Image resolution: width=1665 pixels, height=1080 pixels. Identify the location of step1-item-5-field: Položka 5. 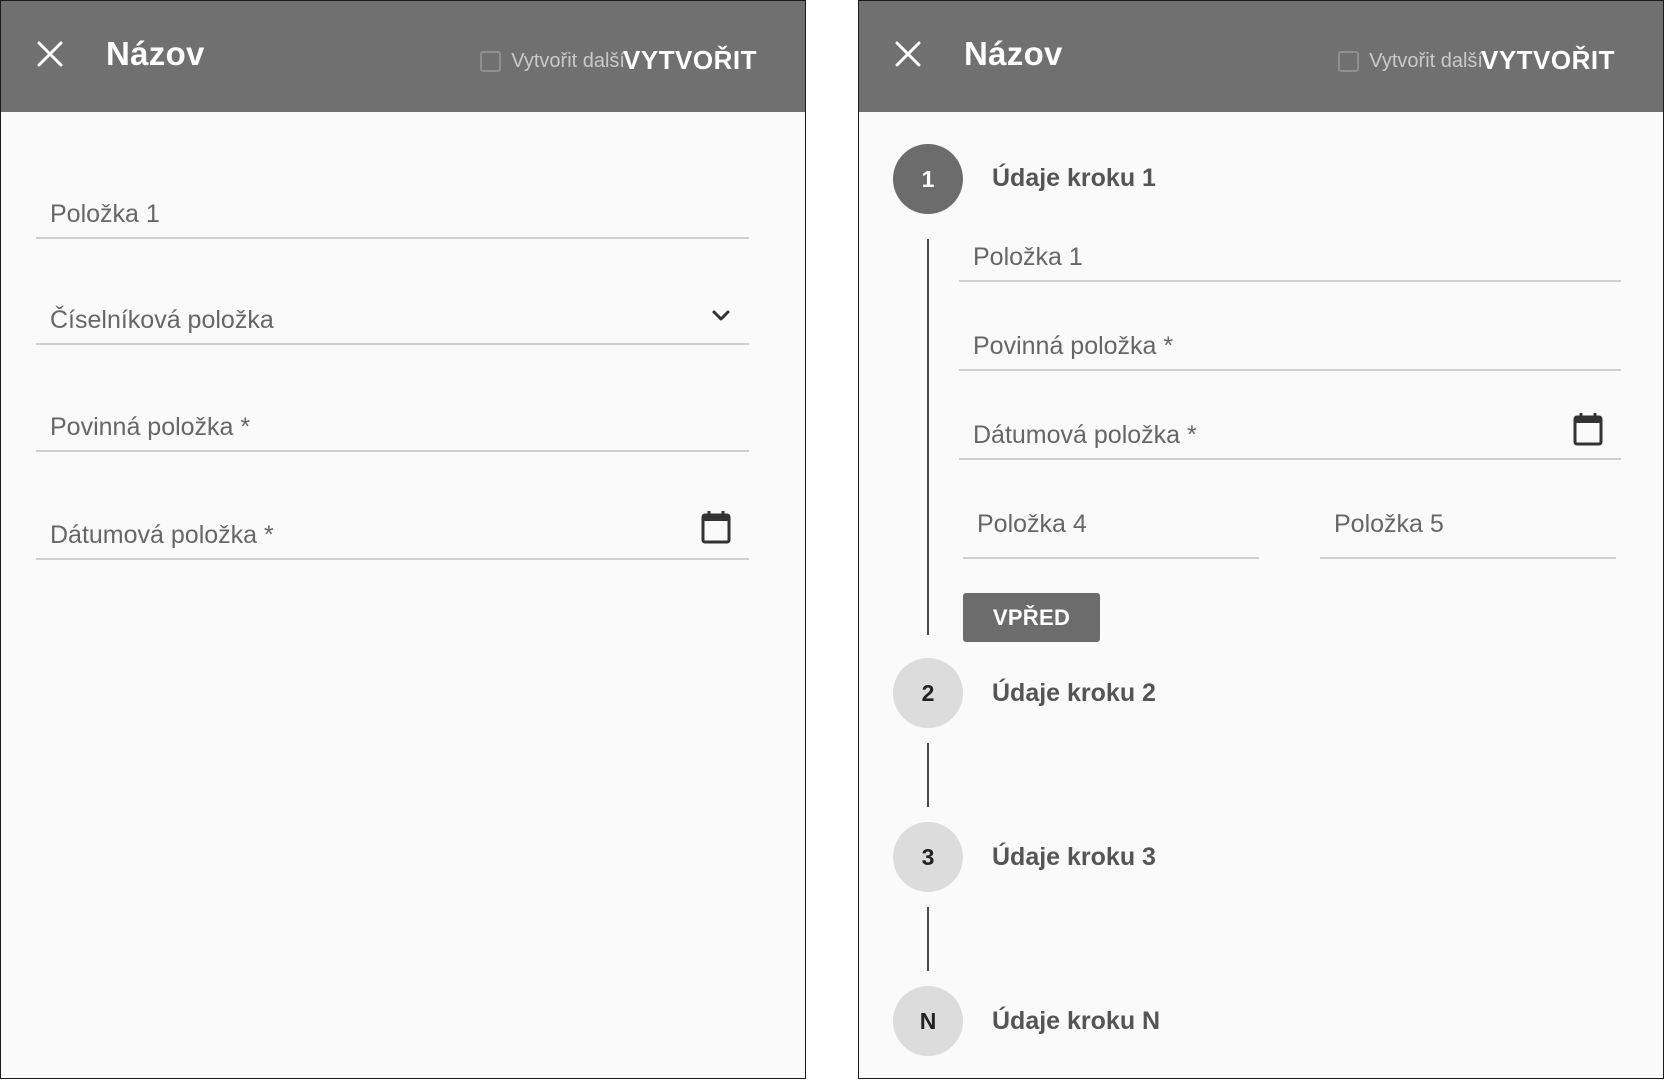
(1468, 530).